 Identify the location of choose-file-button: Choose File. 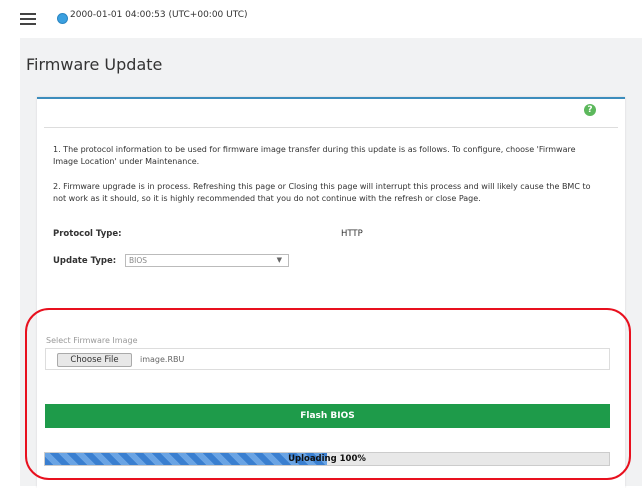
(94, 360).